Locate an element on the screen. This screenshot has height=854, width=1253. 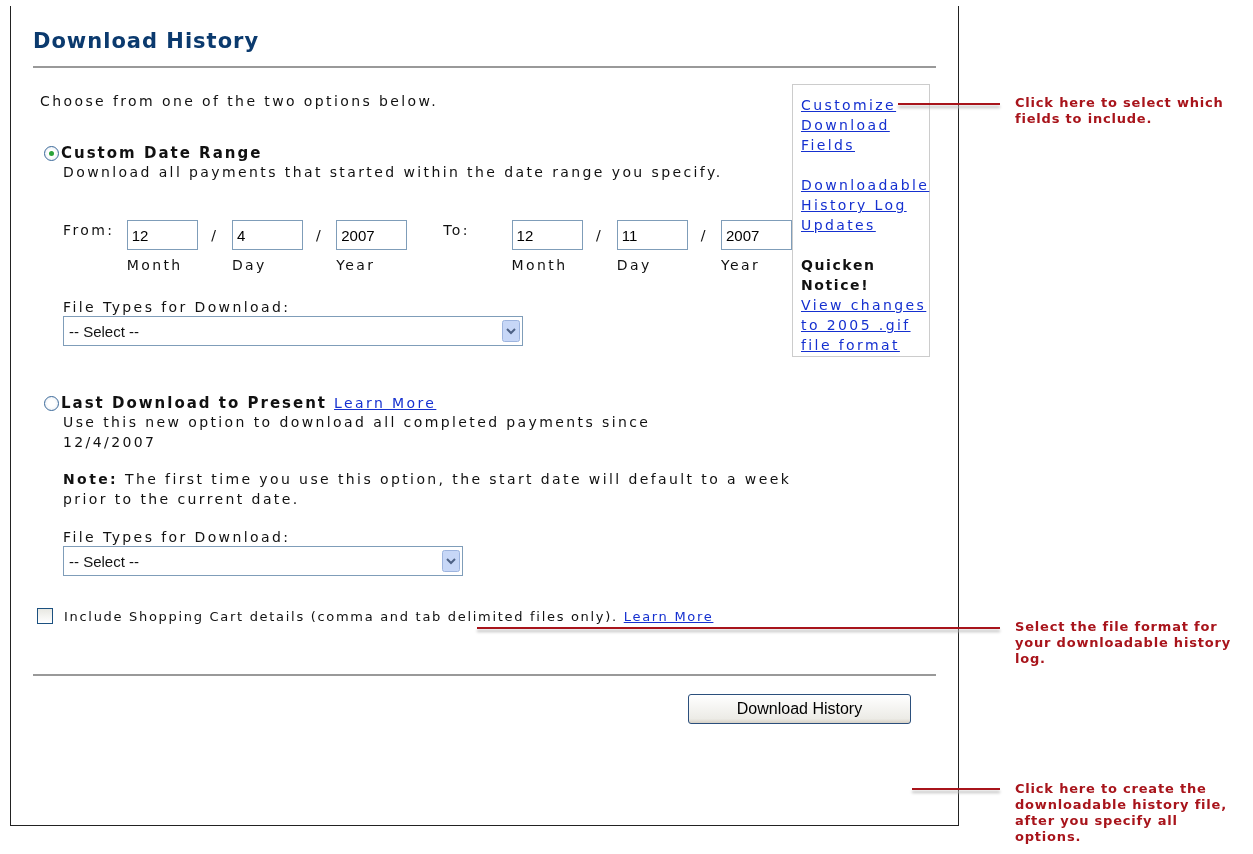
from-label: From: is located at coordinates (89, 230).